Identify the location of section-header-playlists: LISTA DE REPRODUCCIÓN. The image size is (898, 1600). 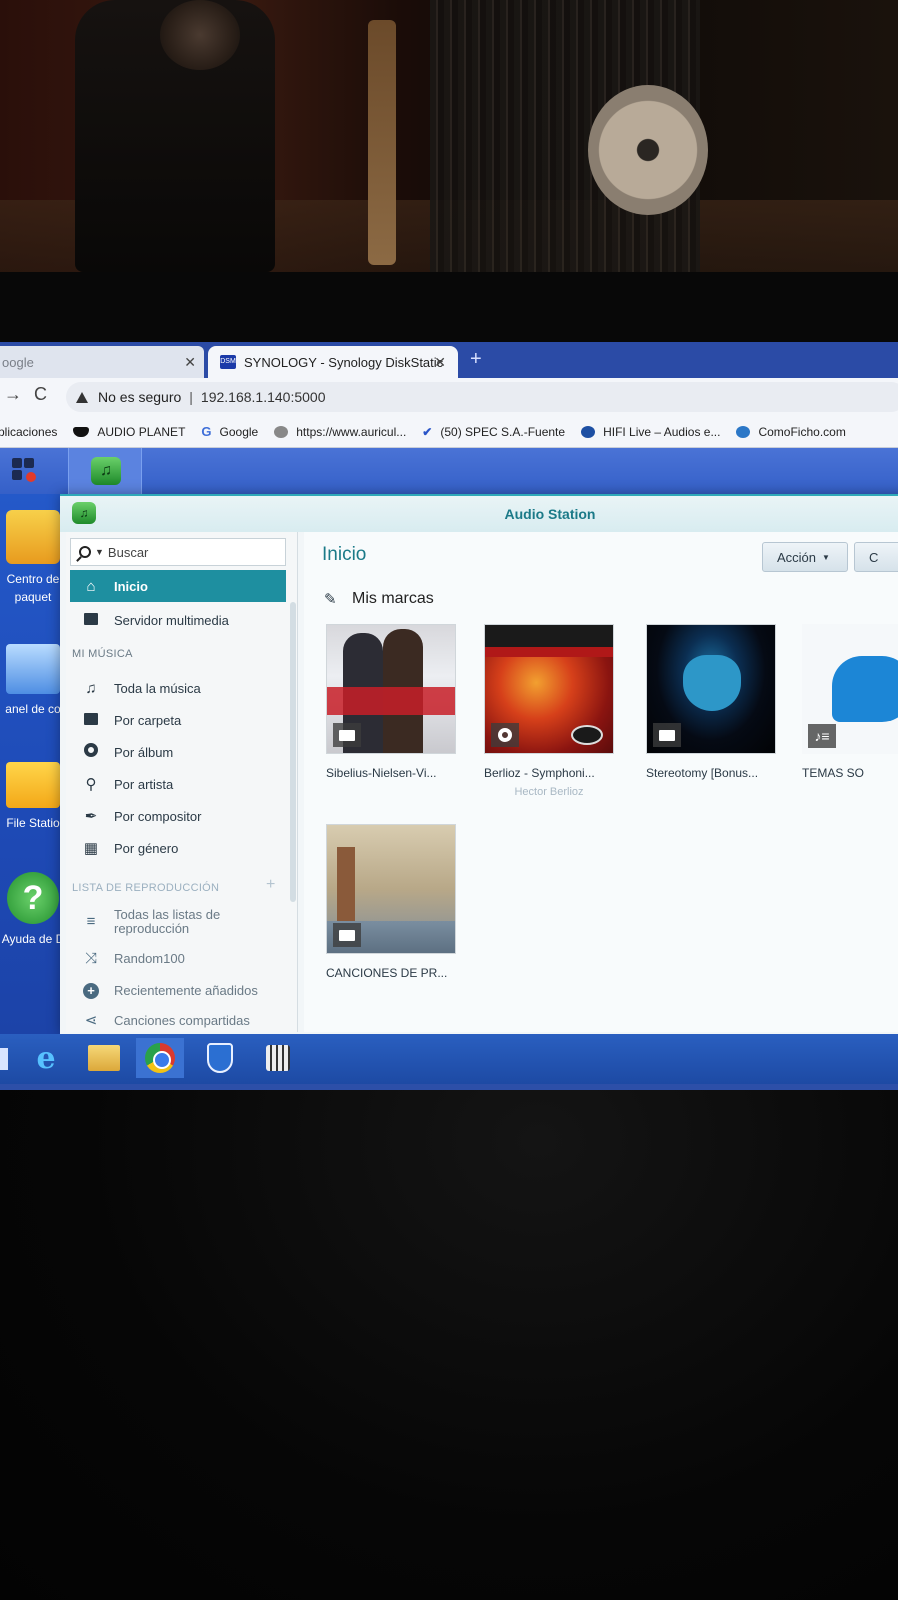
(146, 888).